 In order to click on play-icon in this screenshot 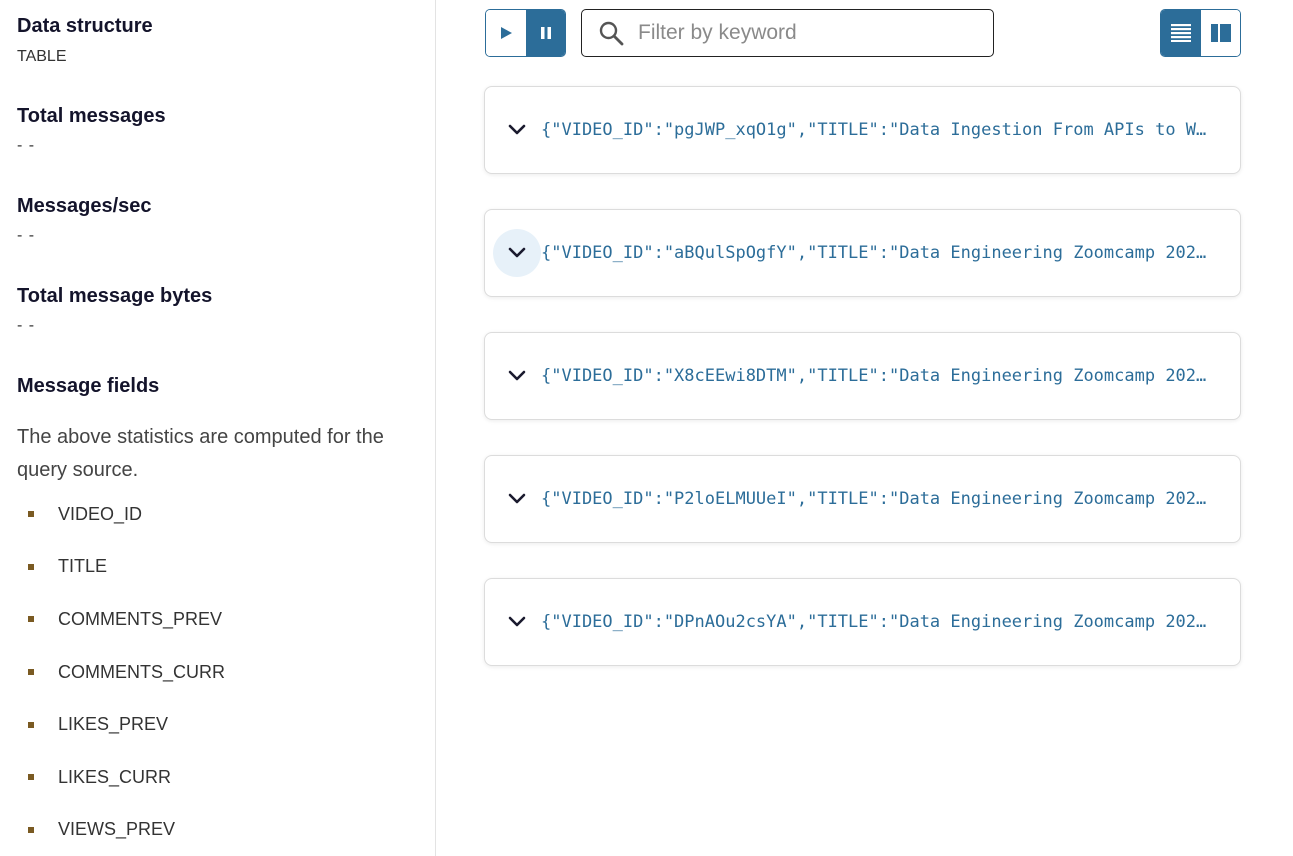, I will do `click(506, 33)`.